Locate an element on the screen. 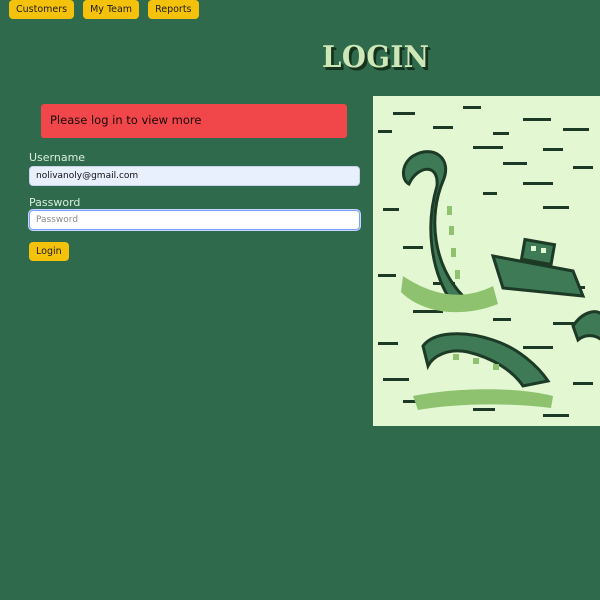 Image resolution: width=600 pixels, height=600 pixels. login-required-alert: Please log in to view more is located at coordinates (194, 121).